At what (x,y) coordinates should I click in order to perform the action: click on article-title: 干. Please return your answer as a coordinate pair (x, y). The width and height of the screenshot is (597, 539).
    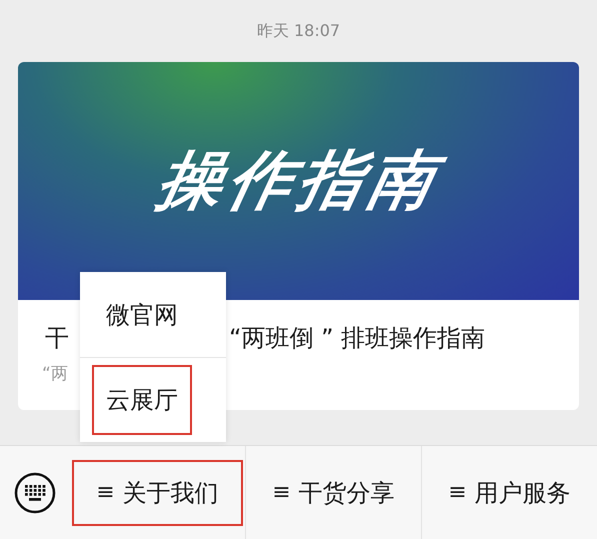
    Looking at the image, I should click on (57, 338).